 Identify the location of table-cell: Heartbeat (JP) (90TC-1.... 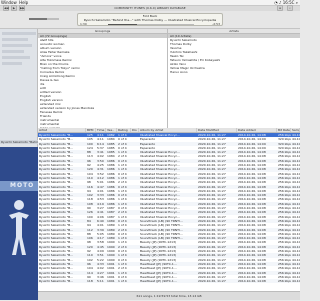
(158, 281).